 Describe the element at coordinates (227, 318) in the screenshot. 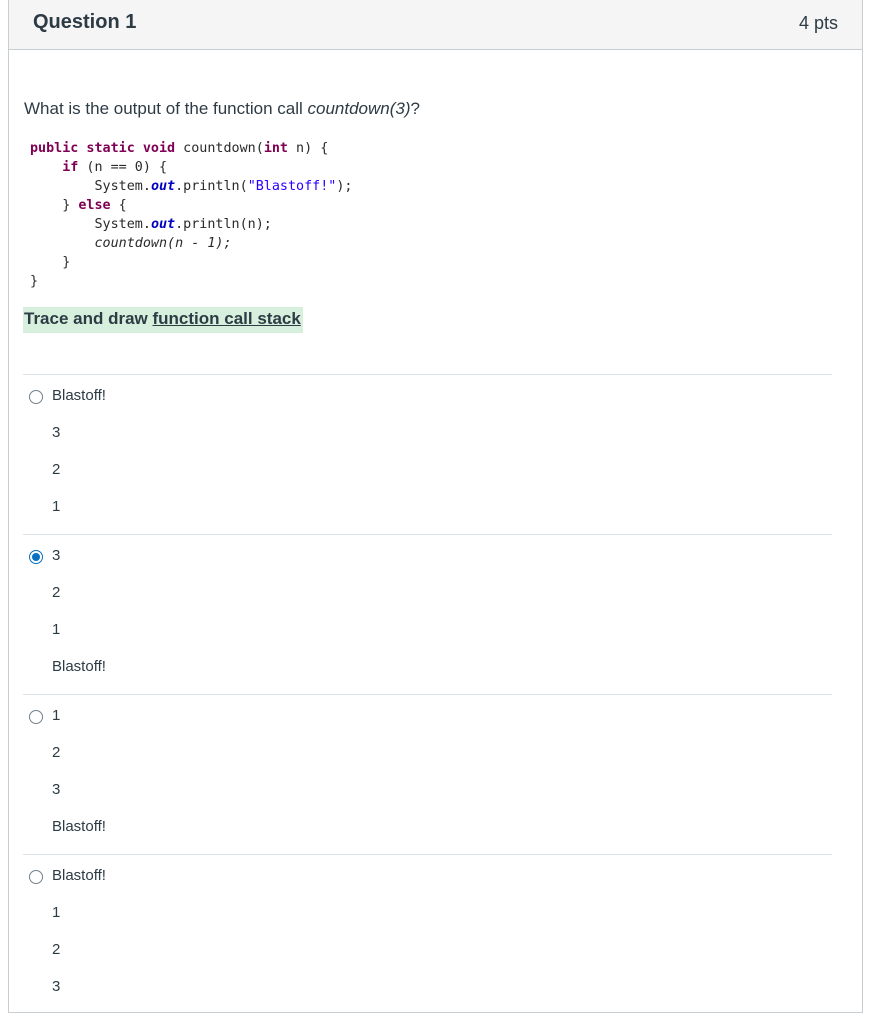

I see `hint-link: function call stack` at that location.